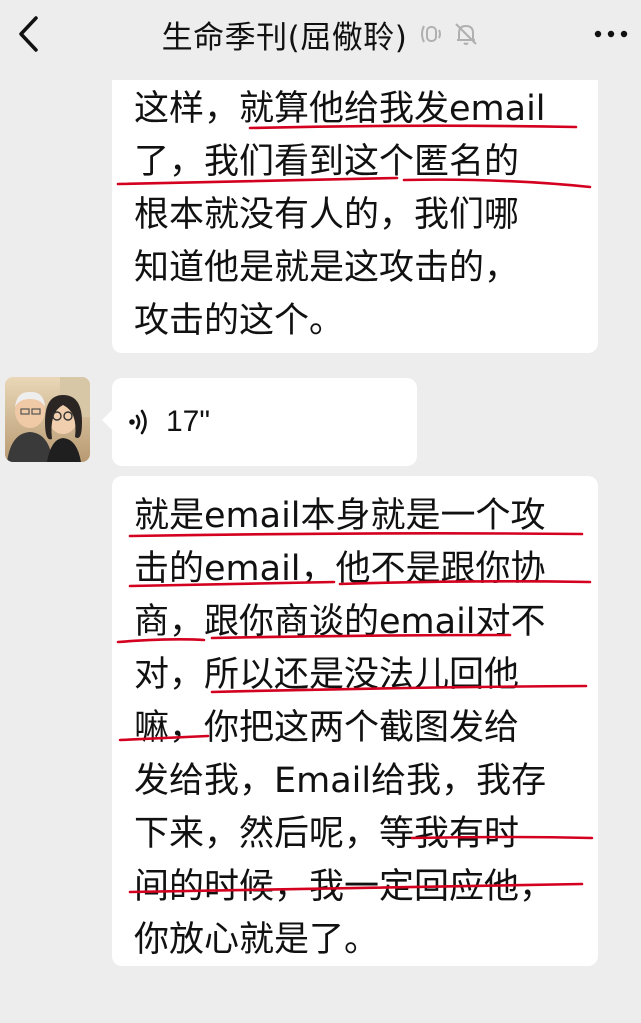  I want to click on message-line: 商，跟你商谈的email对不, so click(340, 622).